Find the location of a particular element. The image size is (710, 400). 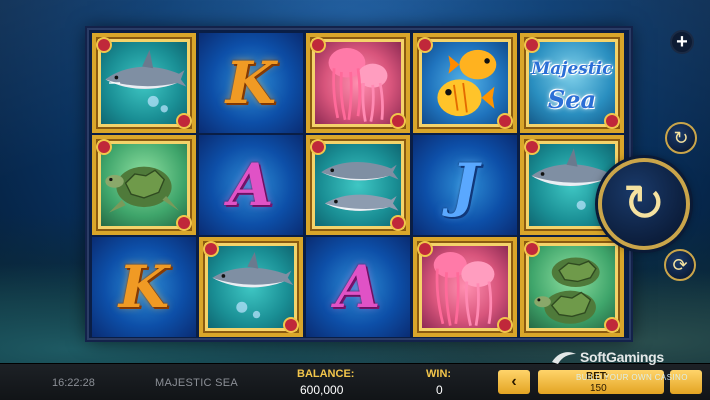

balance-value: 600,000 is located at coordinates (322, 390).